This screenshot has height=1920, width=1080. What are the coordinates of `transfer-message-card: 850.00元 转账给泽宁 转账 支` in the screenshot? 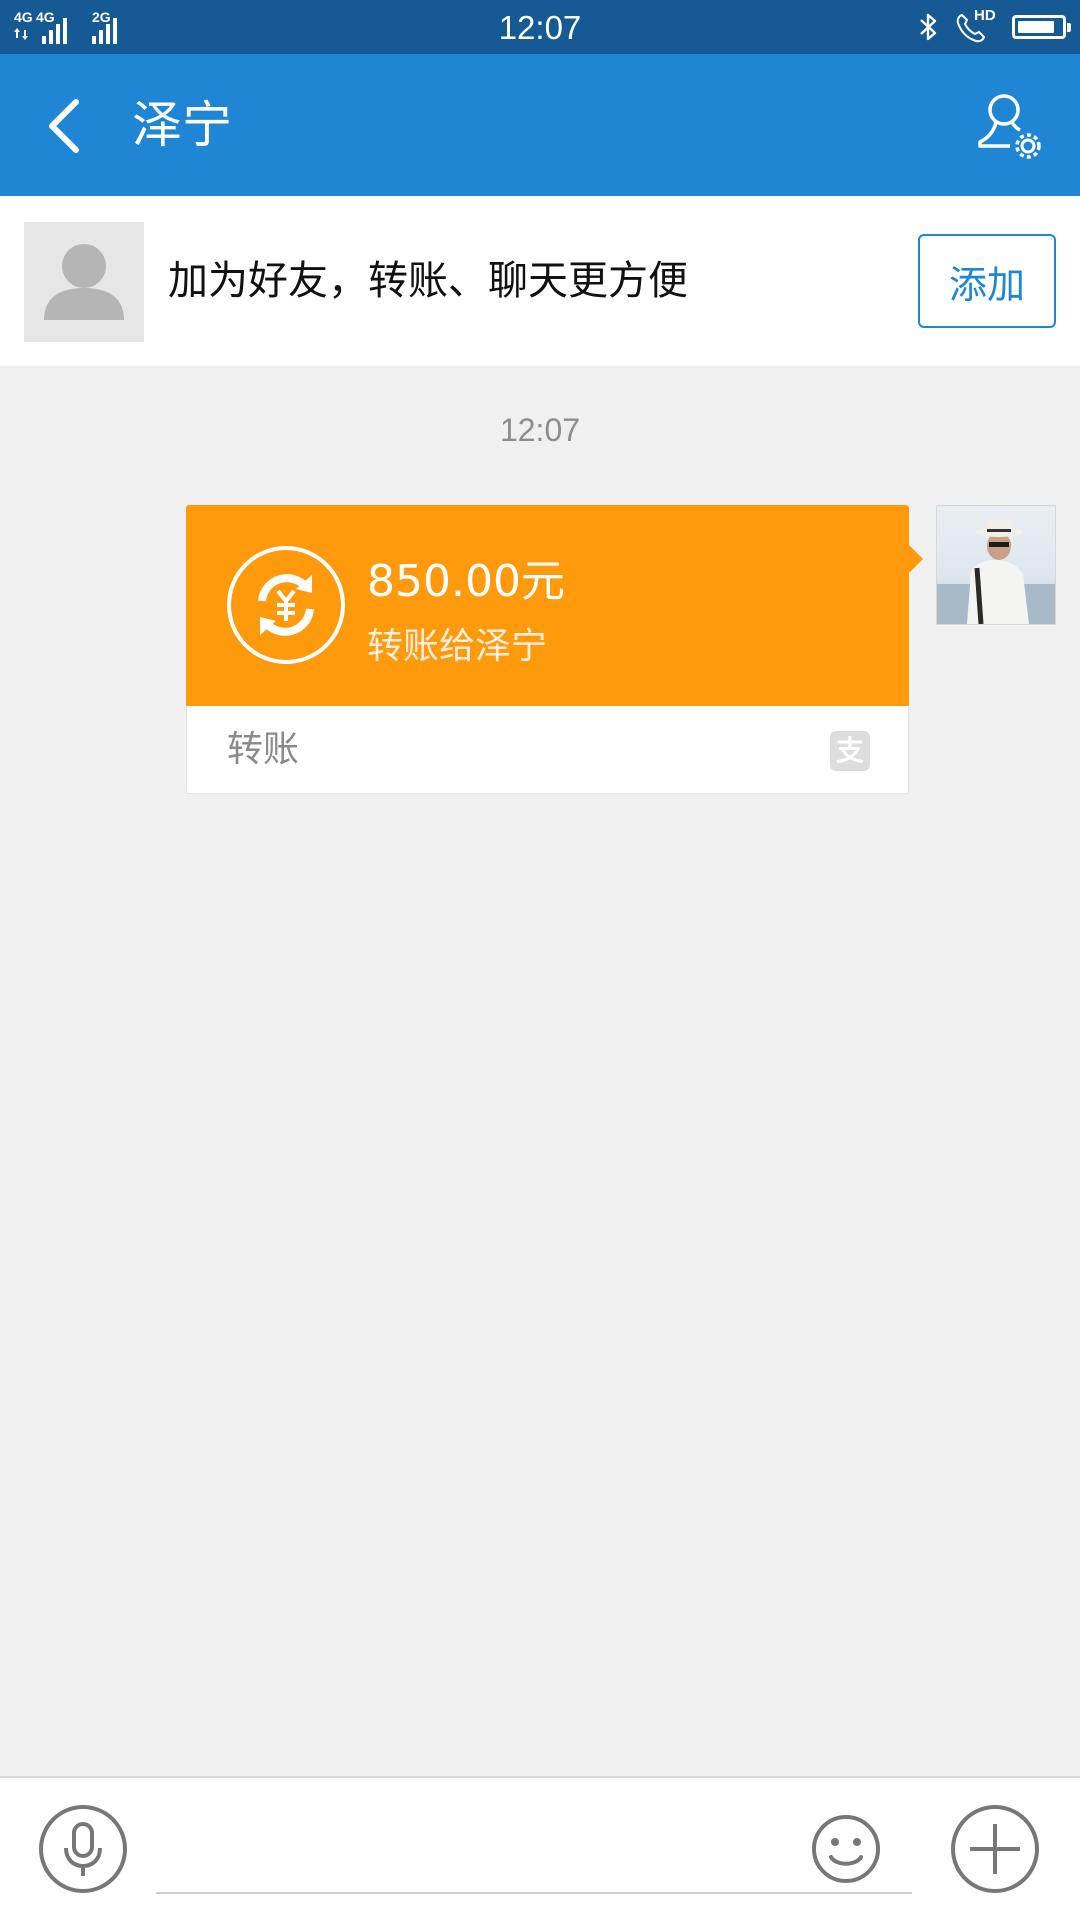 It's located at (554, 649).